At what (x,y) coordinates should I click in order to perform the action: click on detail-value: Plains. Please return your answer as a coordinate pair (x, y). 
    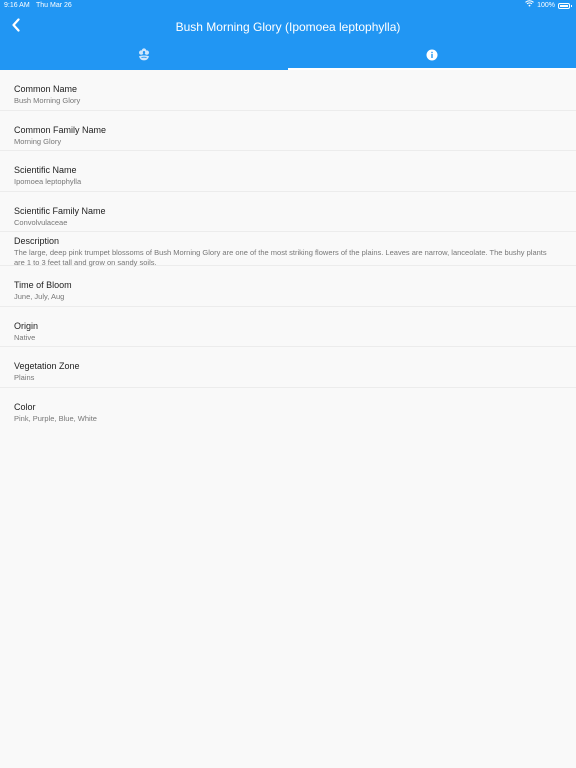
    Looking at the image, I should click on (24, 377).